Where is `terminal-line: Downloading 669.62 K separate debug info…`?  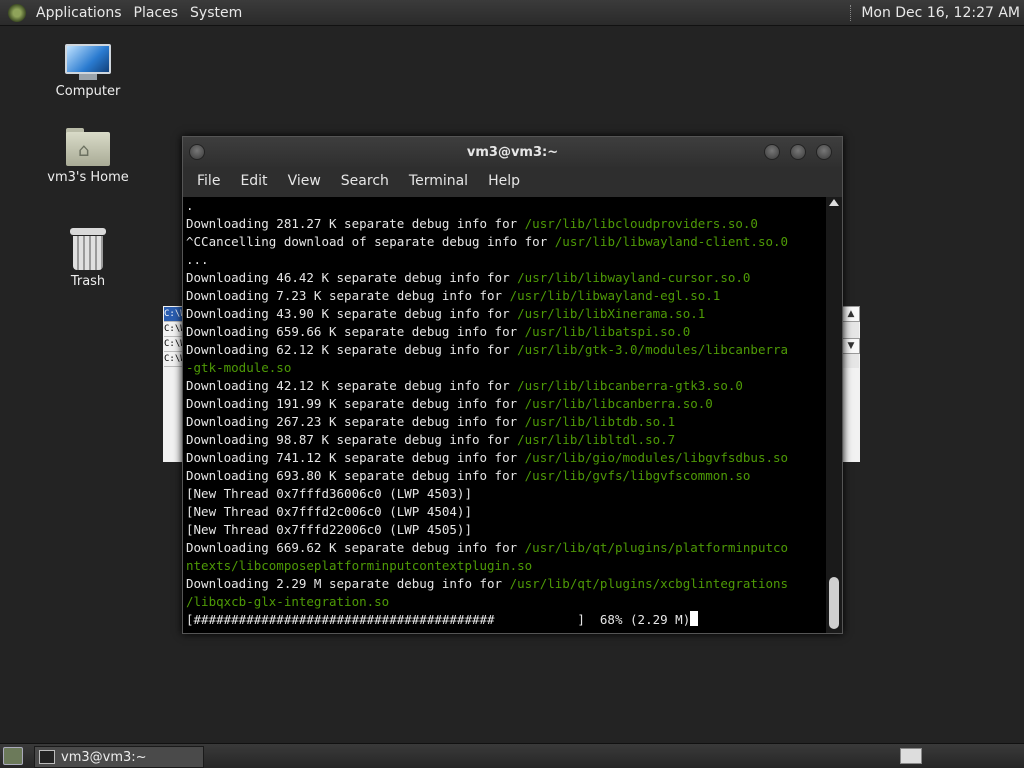
terminal-line: Downloading 669.62 K separate debug info… is located at coordinates (506, 548).